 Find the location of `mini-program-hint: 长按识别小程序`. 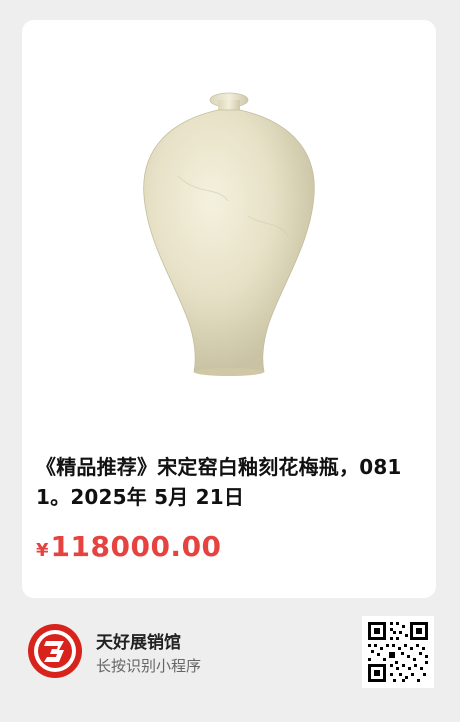

mini-program-hint: 长按识别小程序 is located at coordinates (149, 666).